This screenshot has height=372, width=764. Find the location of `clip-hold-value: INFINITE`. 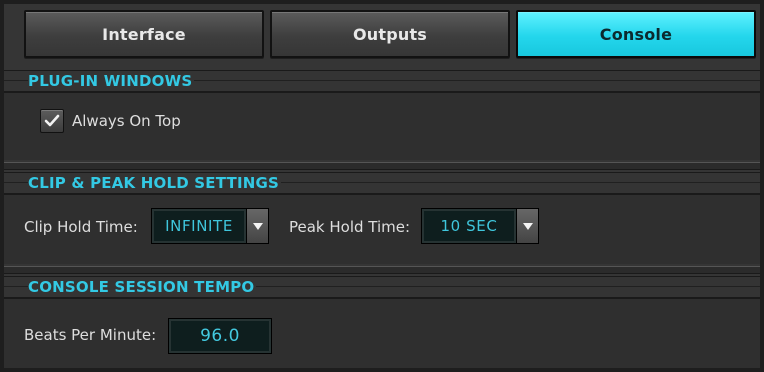

clip-hold-value: INFINITE is located at coordinates (199, 226).